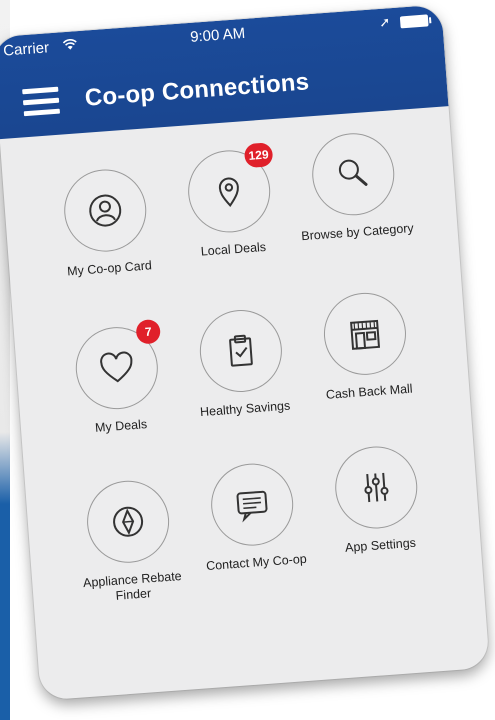 This screenshot has height=720, width=495. I want to click on tile-circle: 129, so click(229, 189).